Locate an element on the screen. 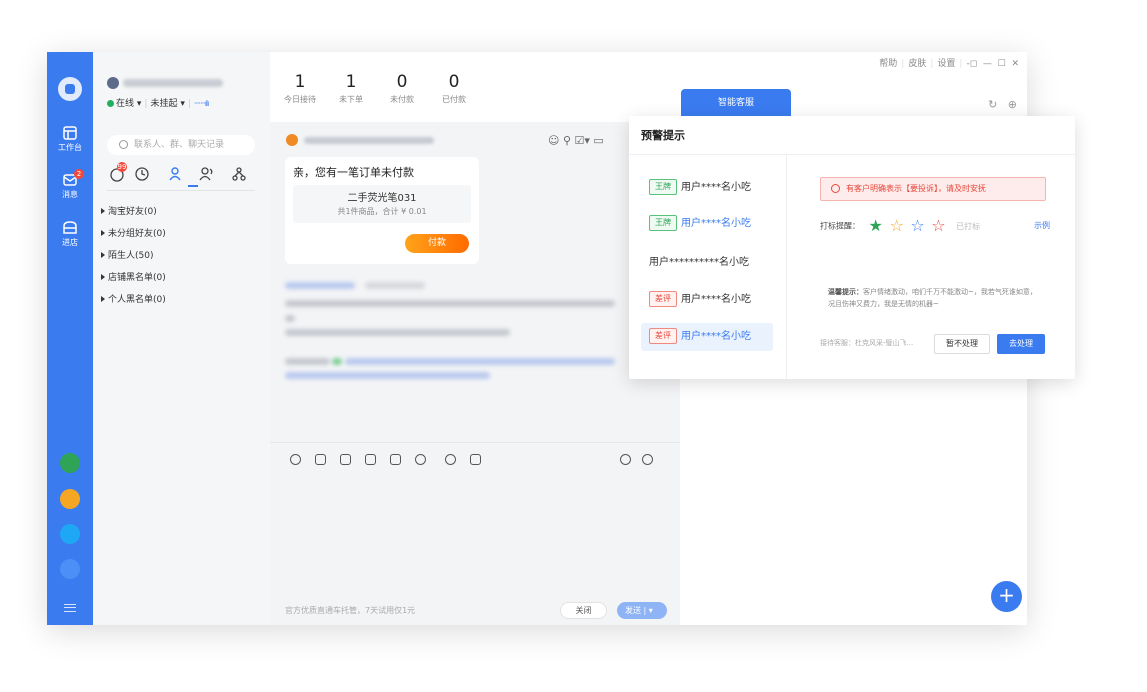 Image resolution: width=1147 pixels, height=692 pixels. online-dot-icon is located at coordinates (110, 103).